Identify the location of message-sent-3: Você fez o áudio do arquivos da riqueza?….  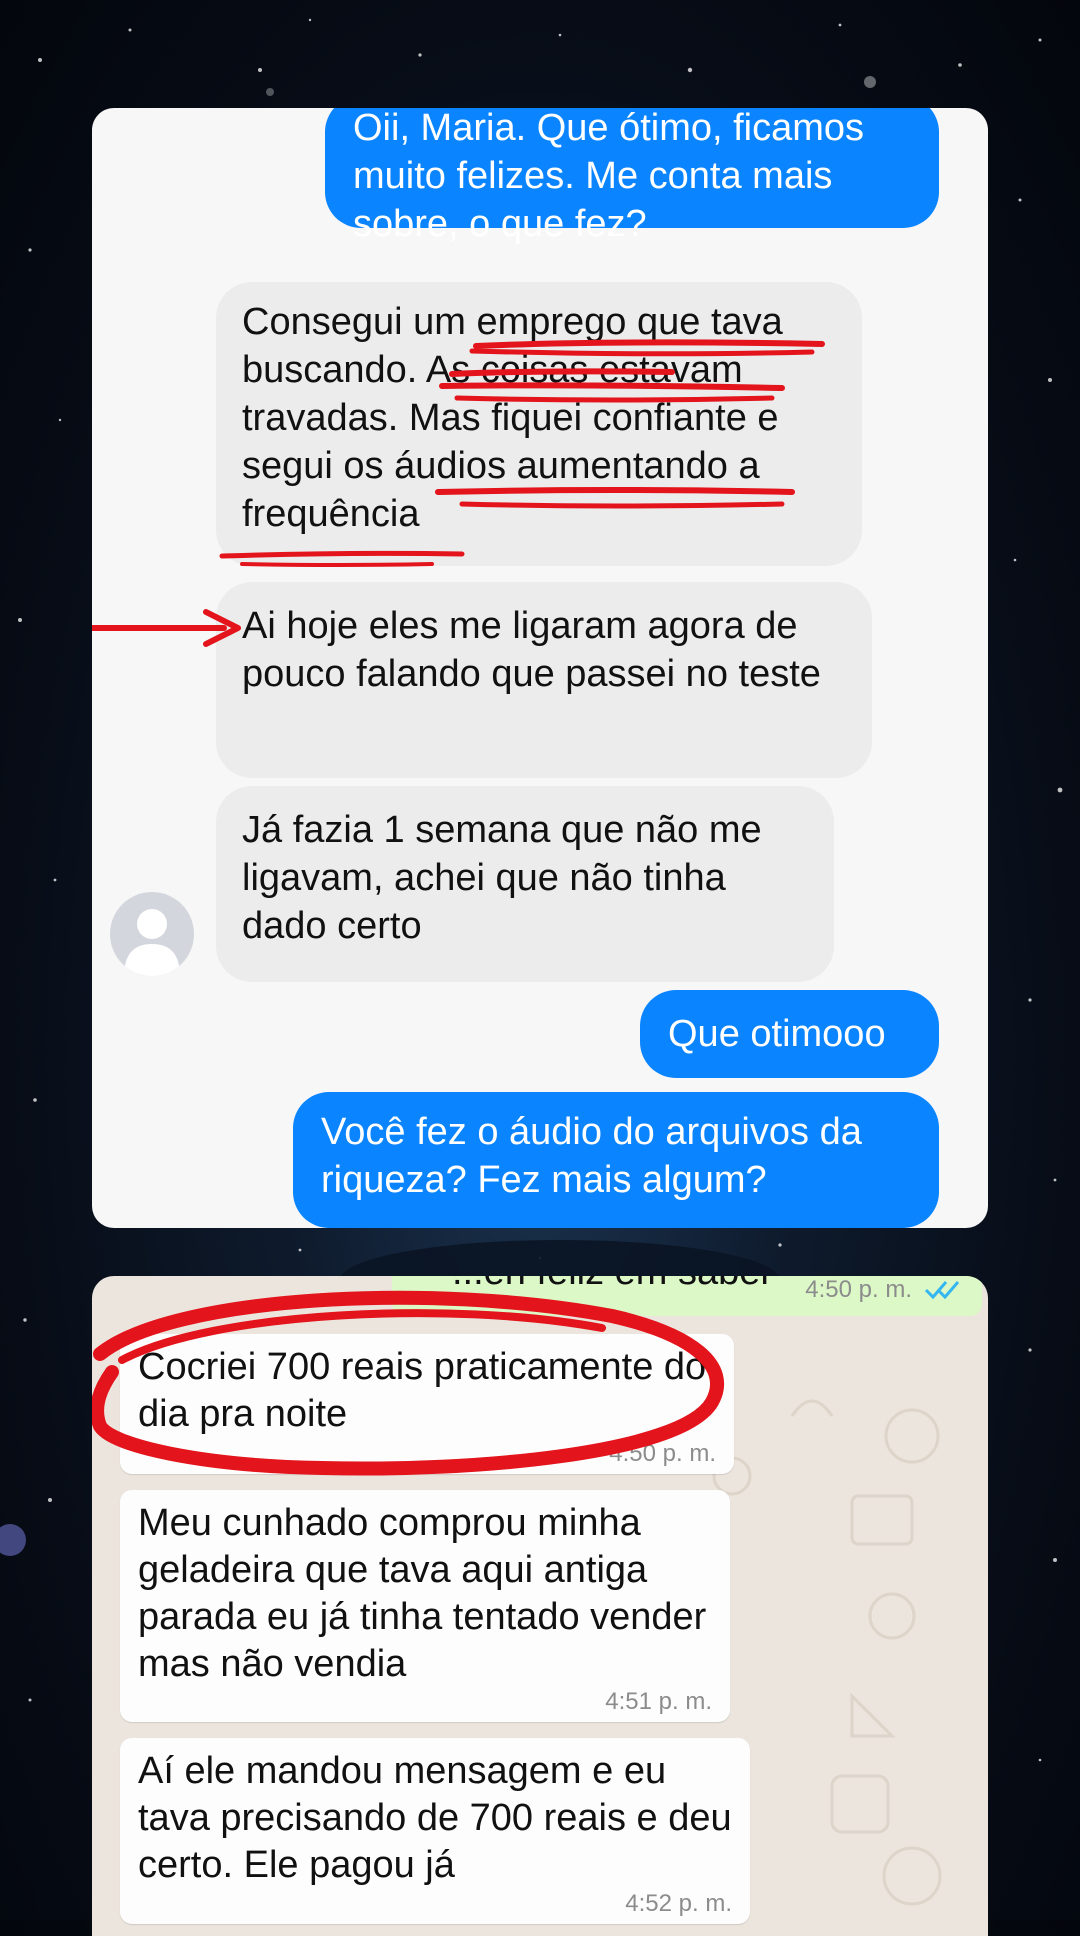
(616, 1160).